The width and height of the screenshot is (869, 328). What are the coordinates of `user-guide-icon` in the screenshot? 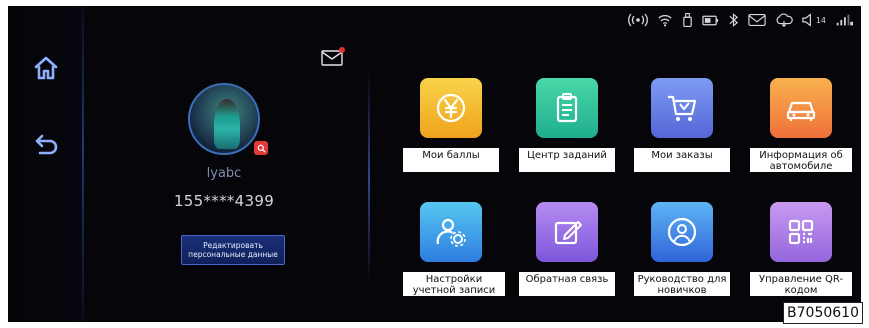 It's located at (682, 232).